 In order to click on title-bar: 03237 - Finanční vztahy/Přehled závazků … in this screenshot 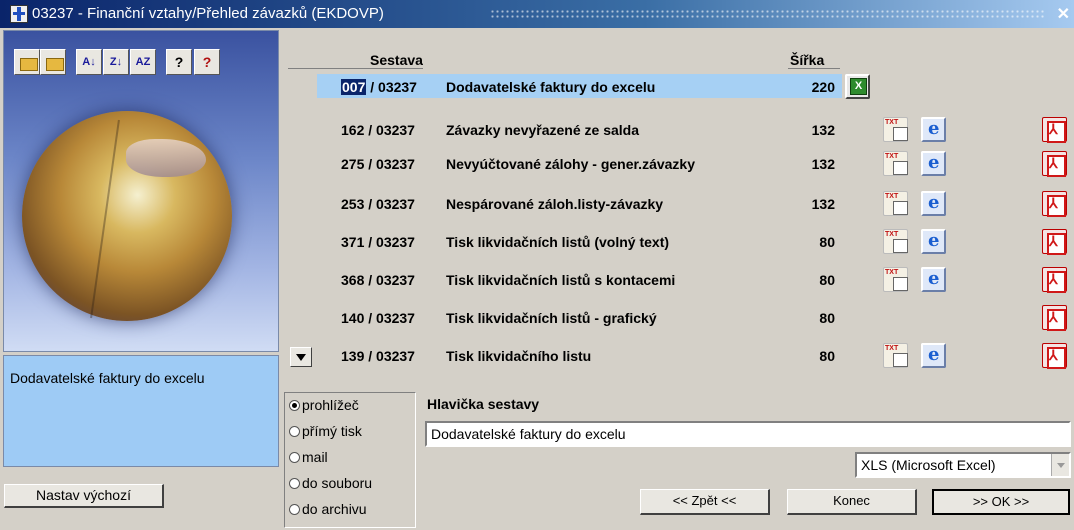, I will do `click(537, 14)`.